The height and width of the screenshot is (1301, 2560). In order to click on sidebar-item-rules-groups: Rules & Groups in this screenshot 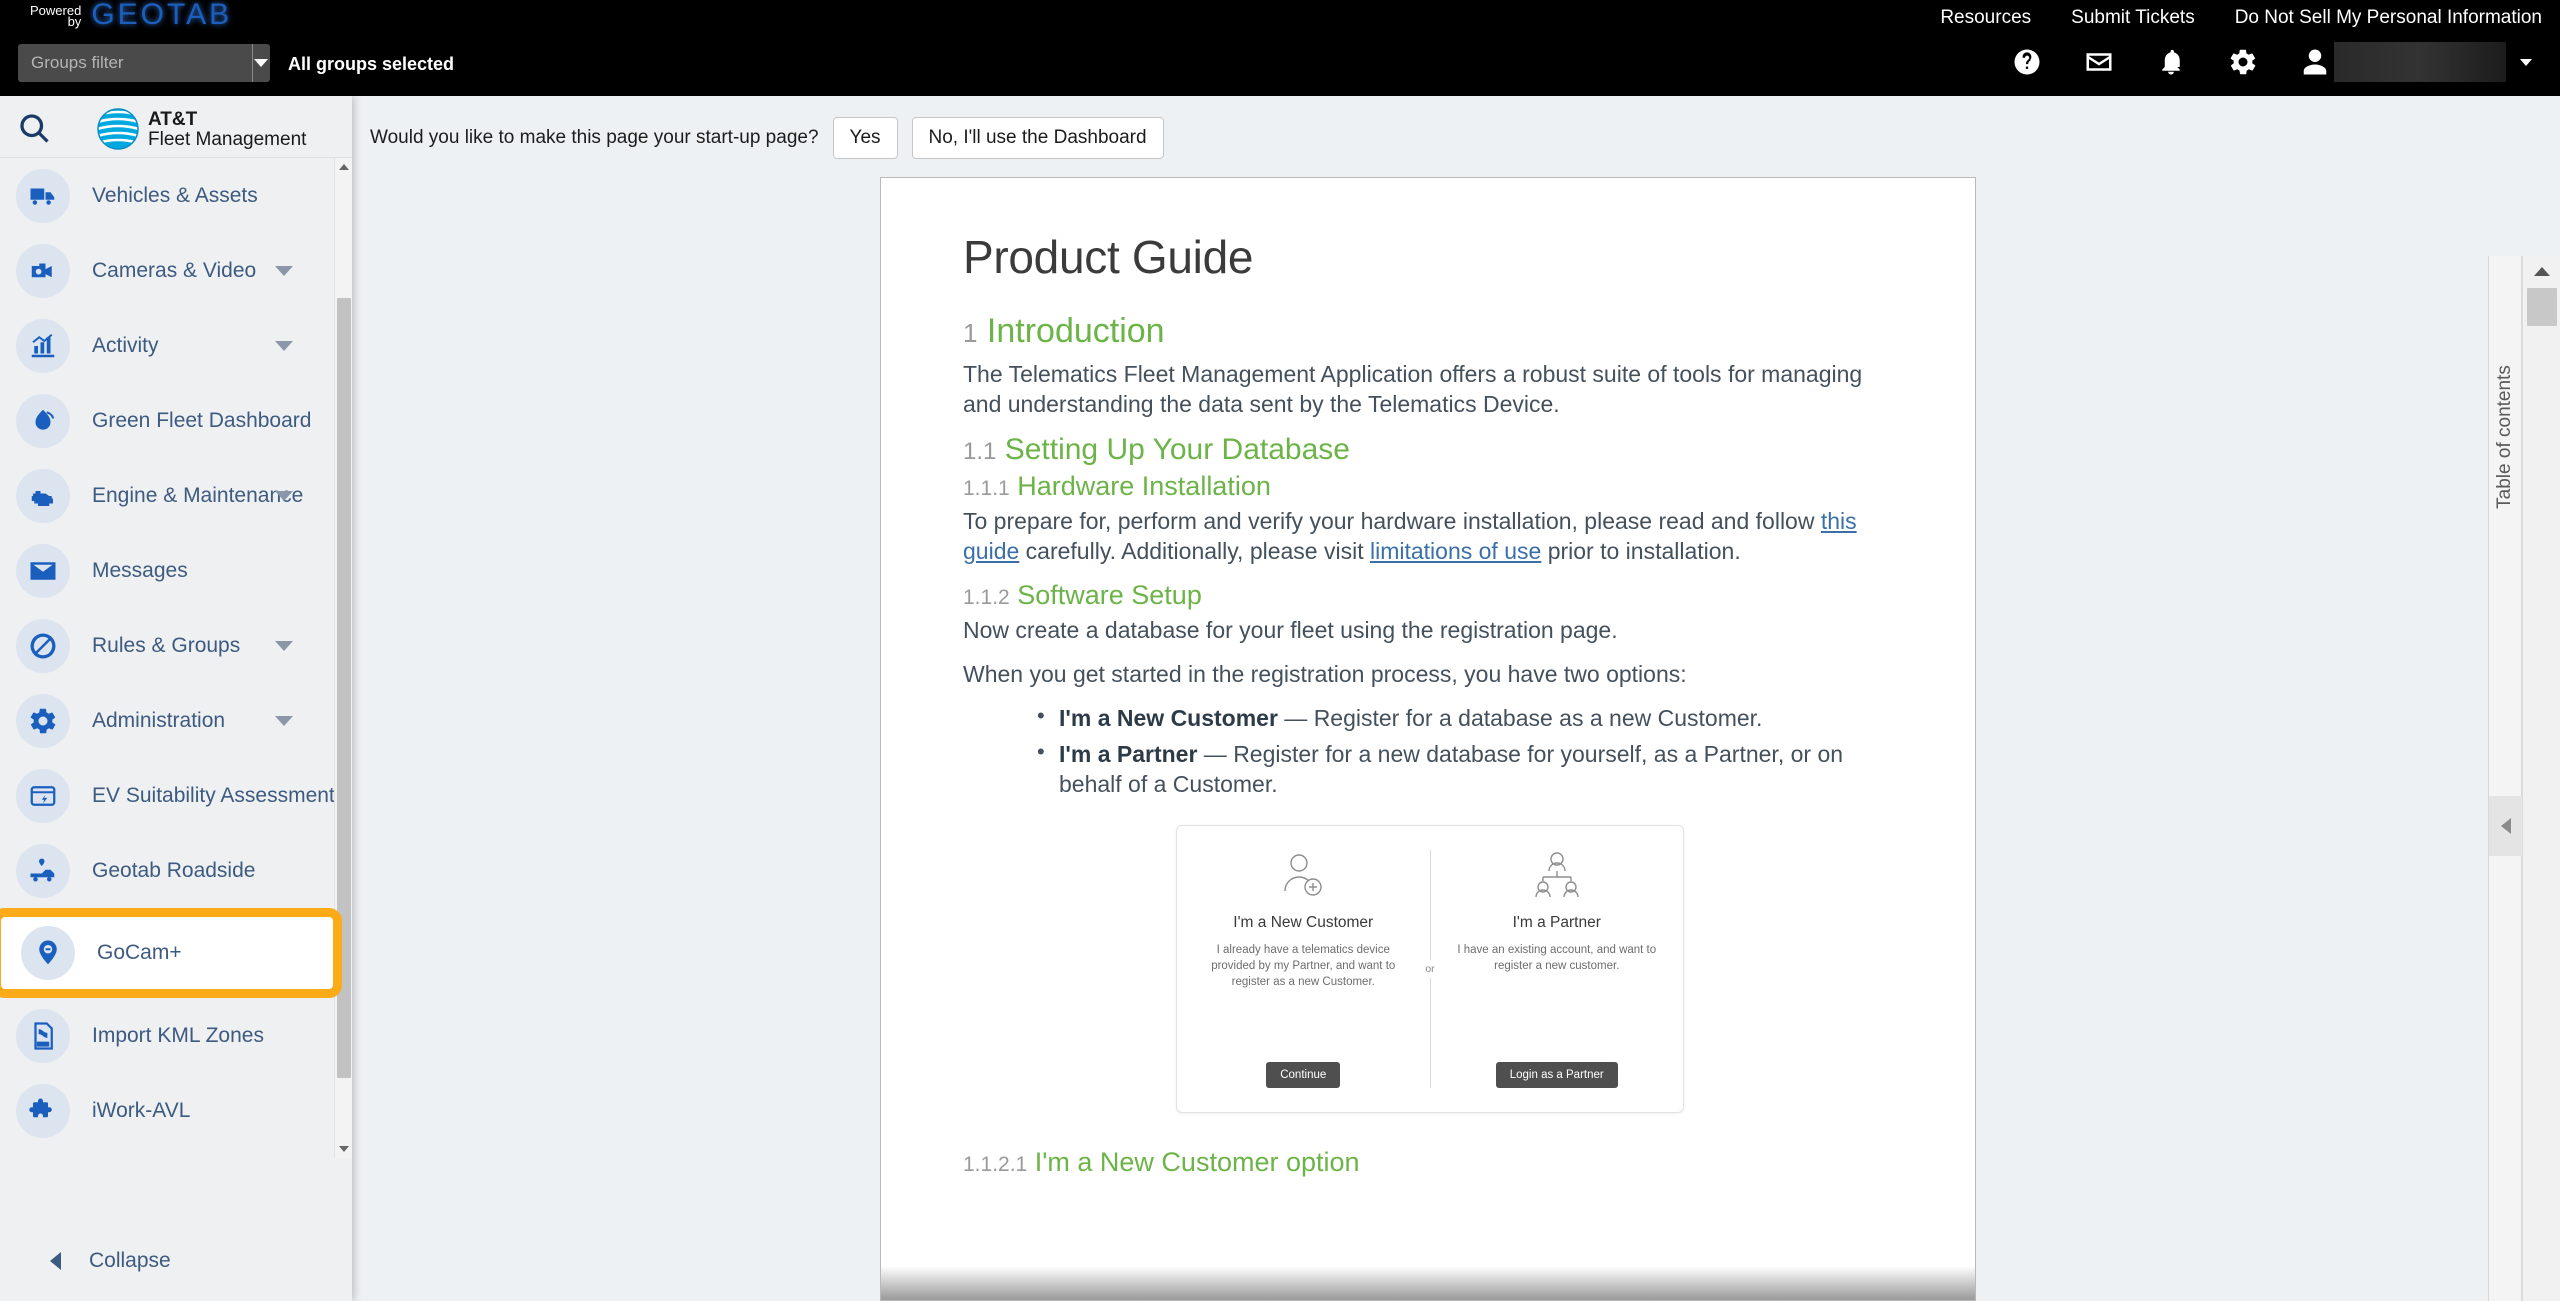, I will do `click(170, 645)`.